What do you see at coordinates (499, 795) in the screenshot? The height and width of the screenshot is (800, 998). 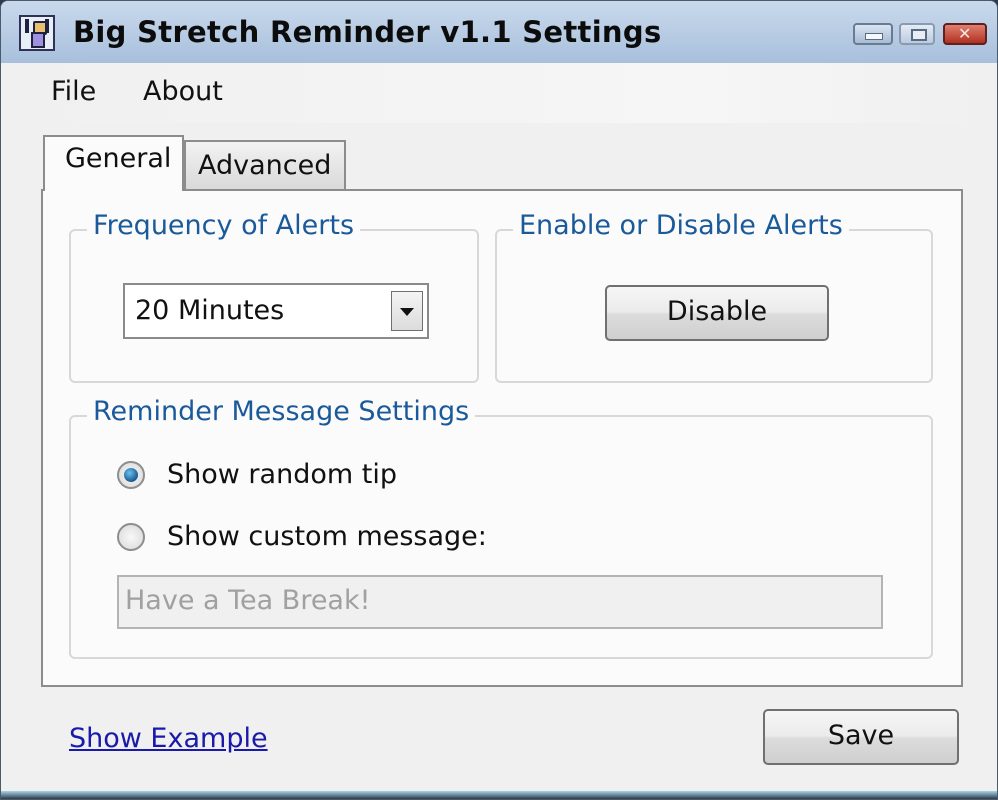 I see `window-bottom-border` at bounding box center [499, 795].